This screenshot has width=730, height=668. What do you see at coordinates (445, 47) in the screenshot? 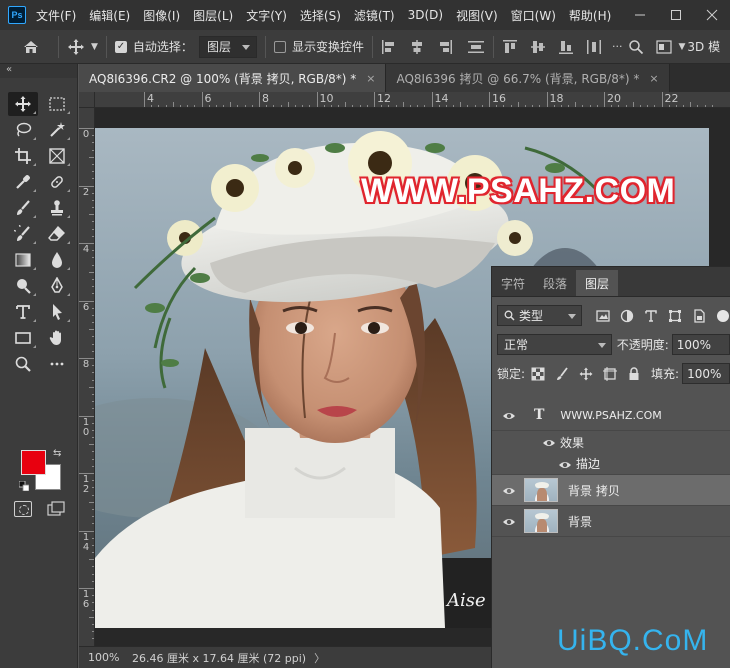
I see `align-right-icon` at bounding box center [445, 47].